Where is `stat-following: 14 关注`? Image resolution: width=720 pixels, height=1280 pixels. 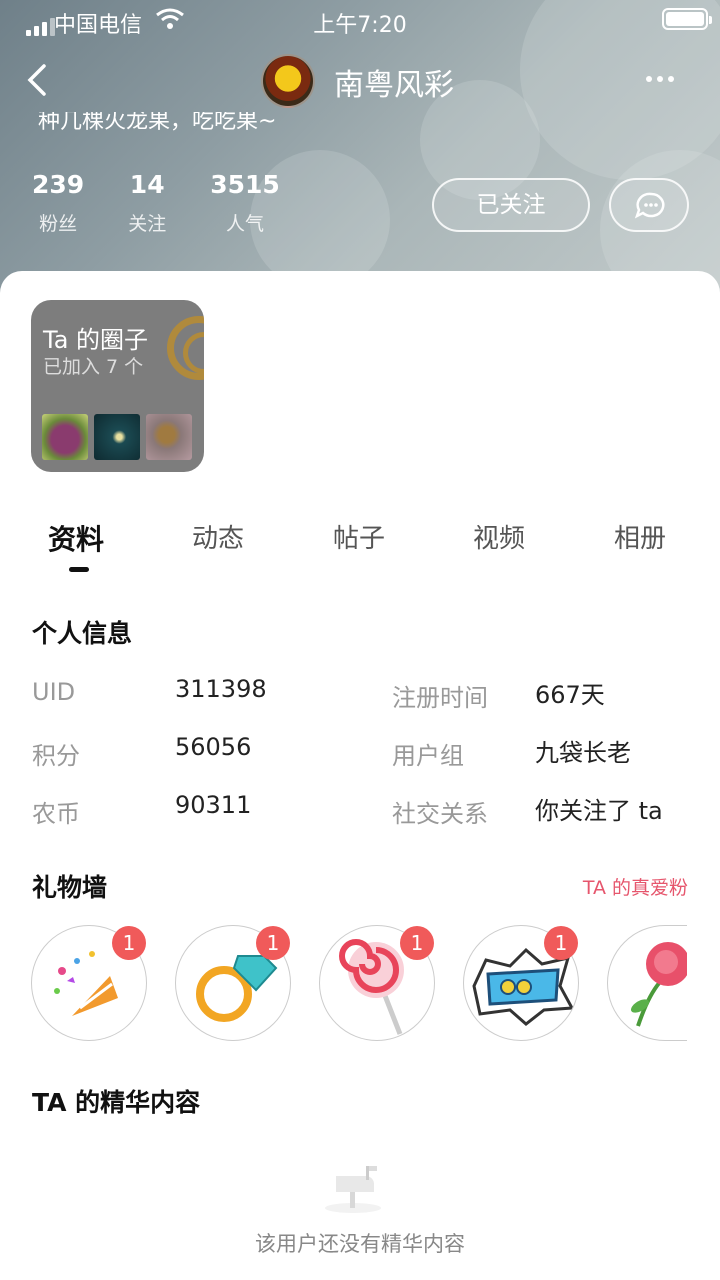 stat-following: 14 关注 is located at coordinates (147, 203).